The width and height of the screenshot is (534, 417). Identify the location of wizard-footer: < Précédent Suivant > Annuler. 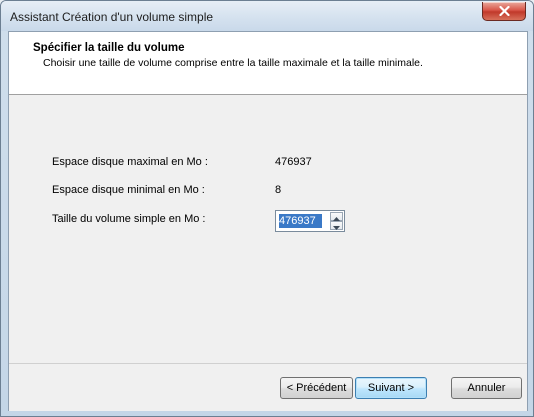
(268, 387).